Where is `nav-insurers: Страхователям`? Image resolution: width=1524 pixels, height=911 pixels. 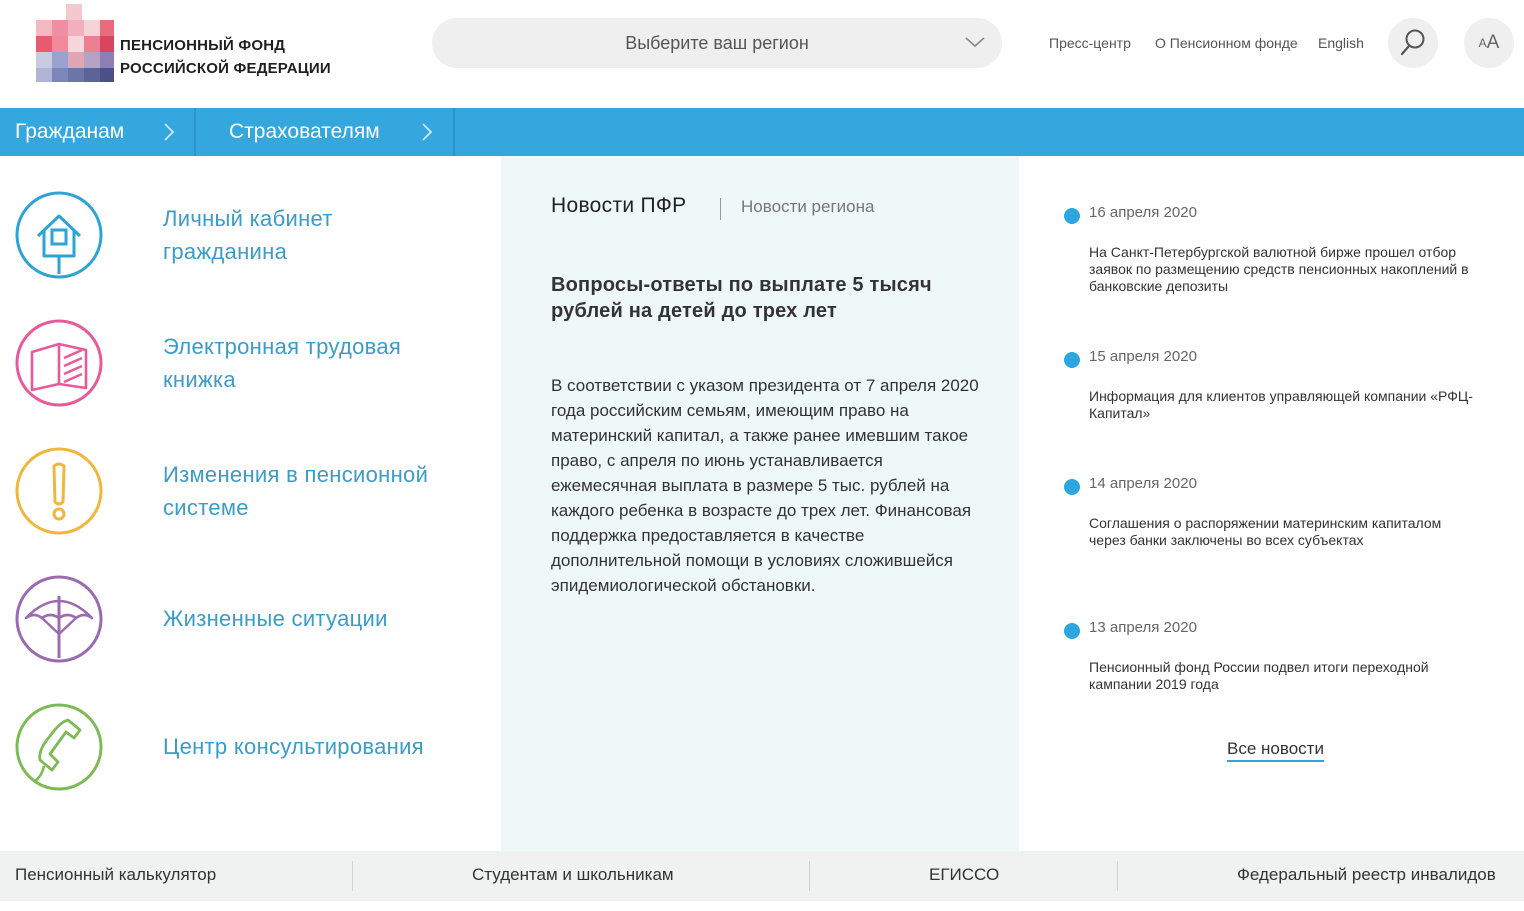 nav-insurers: Страхователям is located at coordinates (304, 132).